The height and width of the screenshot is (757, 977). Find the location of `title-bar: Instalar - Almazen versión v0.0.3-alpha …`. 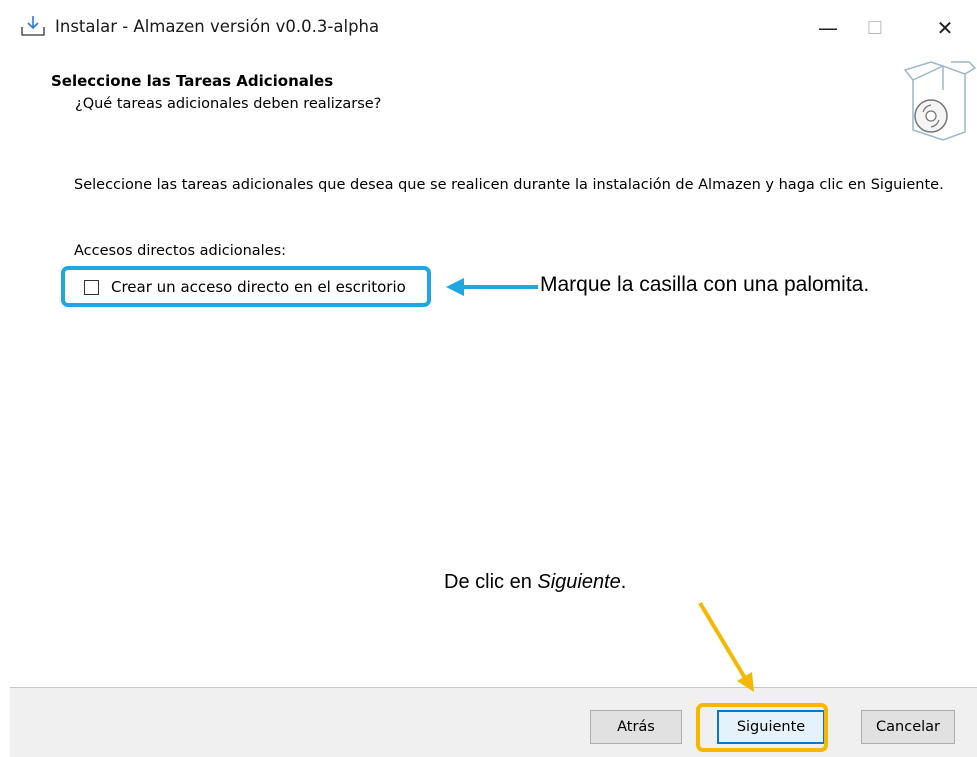

title-bar: Instalar - Almazen versión v0.0.3-alpha … is located at coordinates (493, 30).